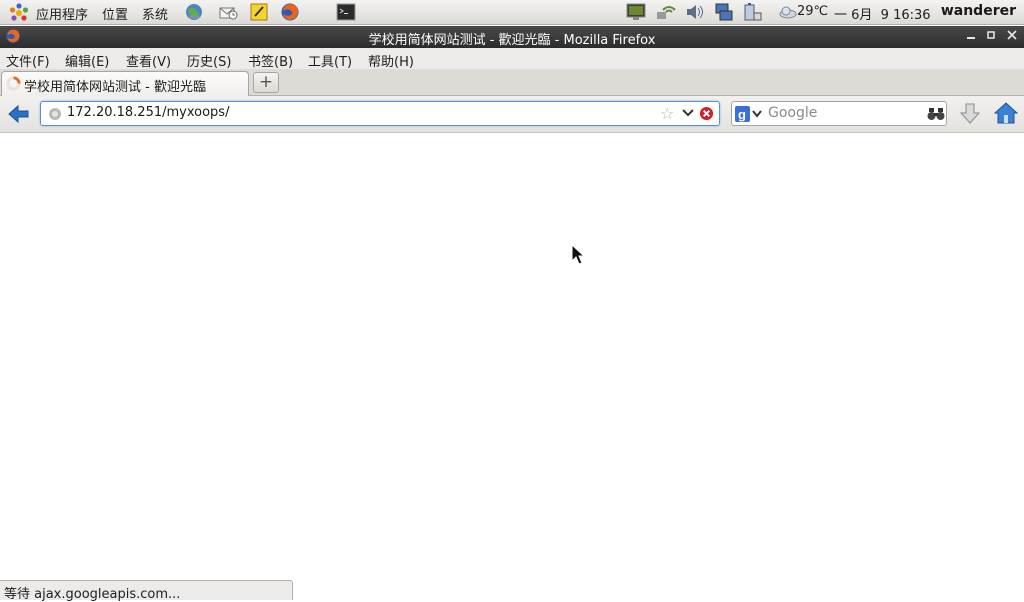  Describe the element at coordinates (346, 12) in the screenshot. I see `terminal-icon` at that location.